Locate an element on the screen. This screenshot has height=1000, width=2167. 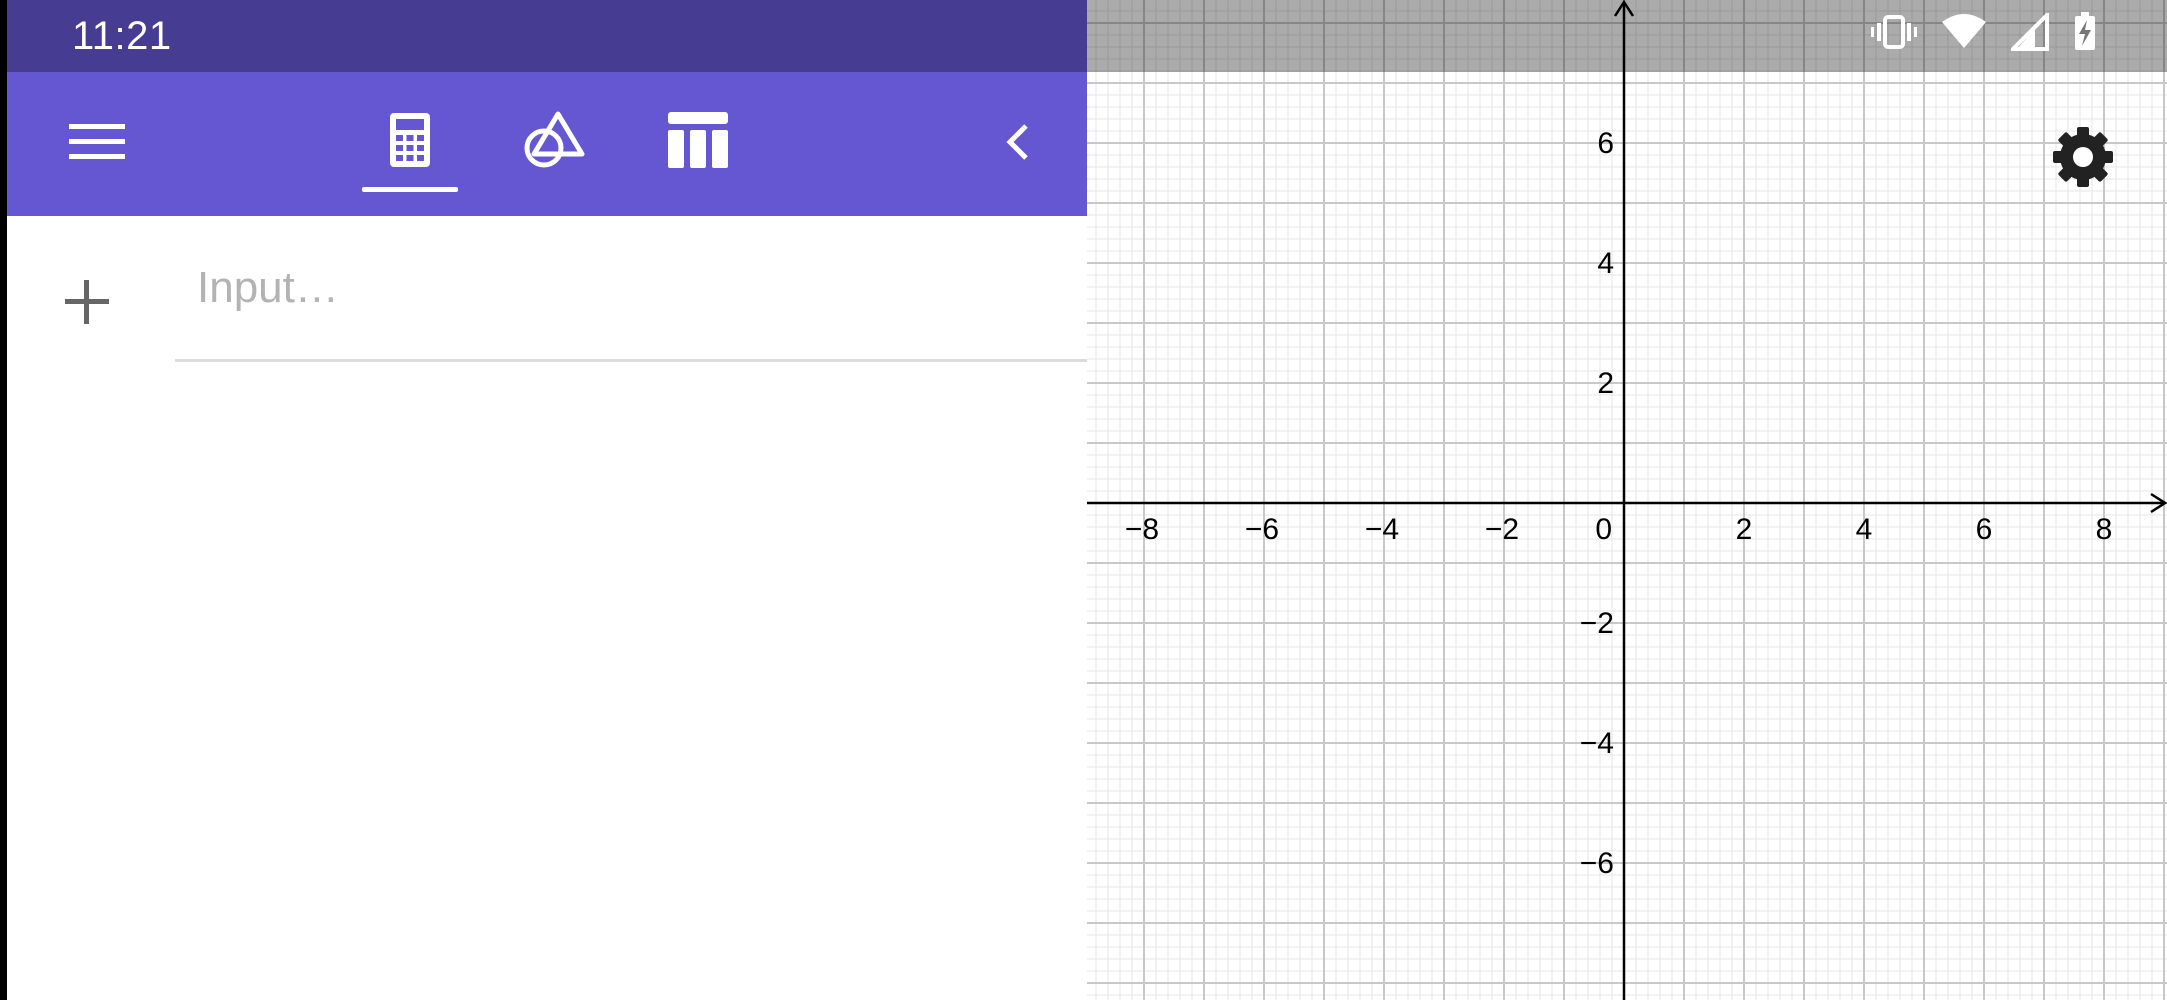
y-tick-label: 2 is located at coordinates (1605, 383).